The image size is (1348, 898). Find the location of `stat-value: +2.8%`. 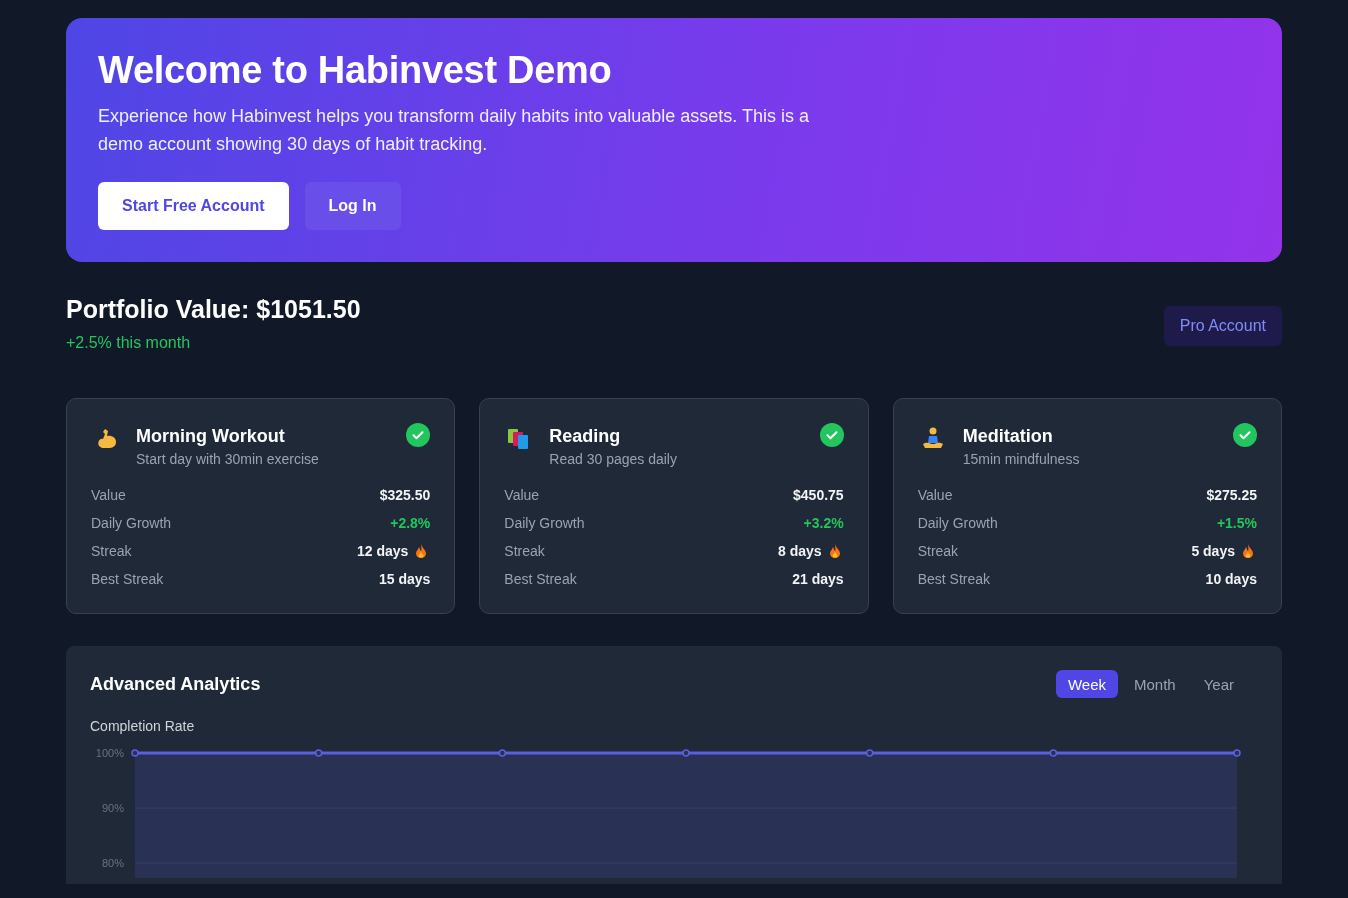

stat-value: +2.8% is located at coordinates (410, 523).